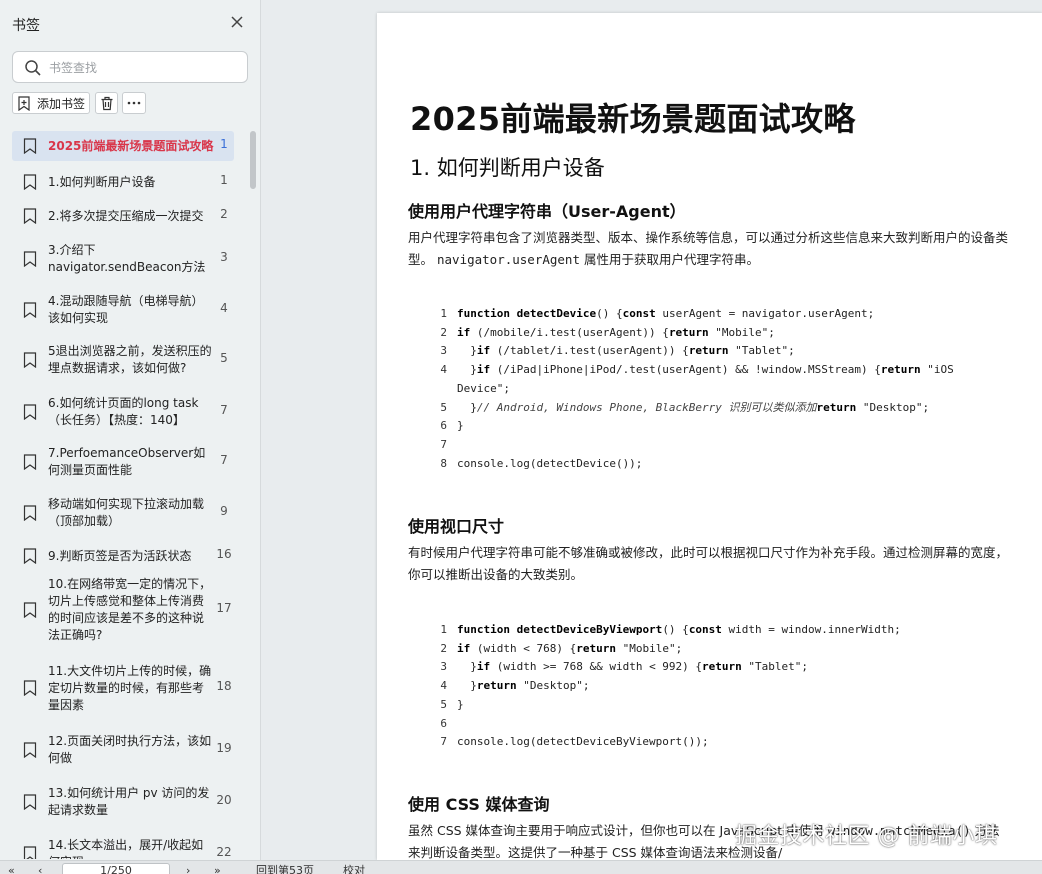  Describe the element at coordinates (456, 526) in the screenshot. I see `subsection-heading: 使用视口尺寸` at that location.